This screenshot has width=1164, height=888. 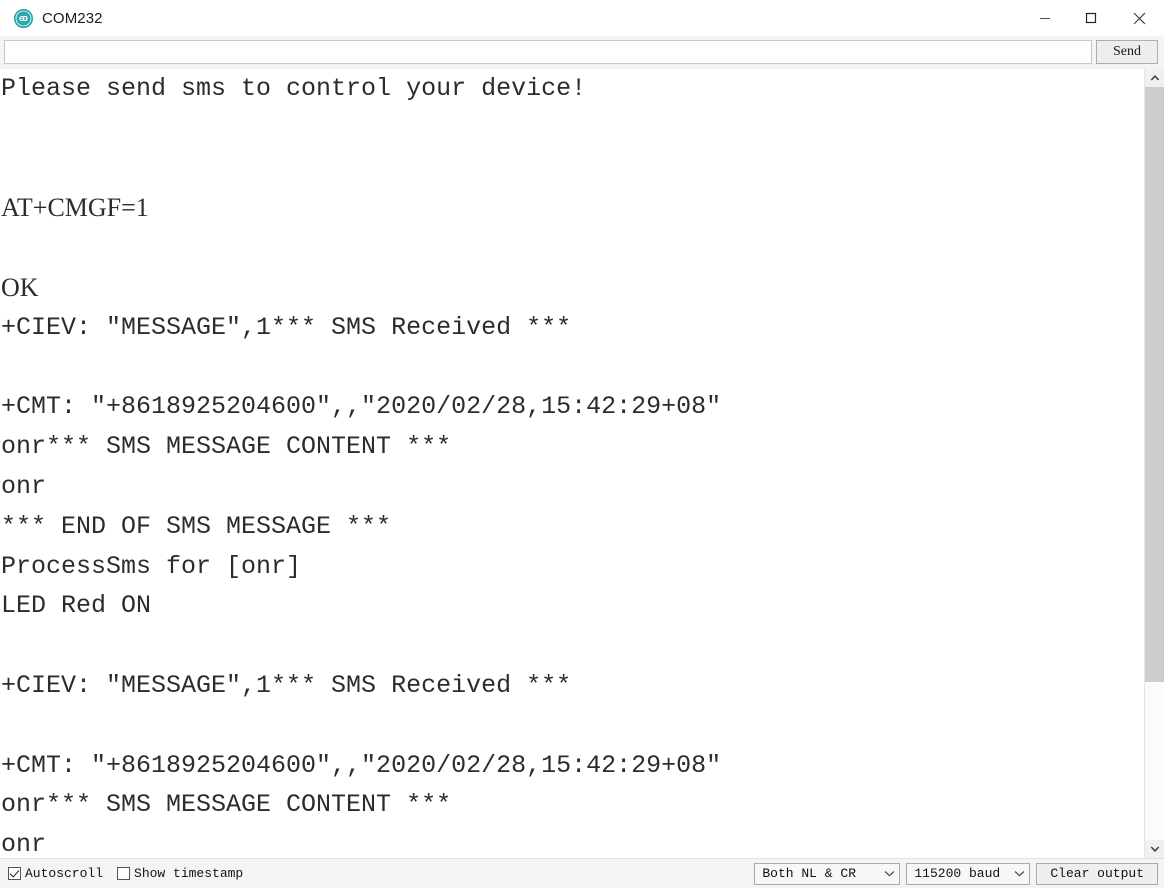 What do you see at coordinates (14, 873) in the screenshot?
I see `autoscroll-checkbox-box` at bounding box center [14, 873].